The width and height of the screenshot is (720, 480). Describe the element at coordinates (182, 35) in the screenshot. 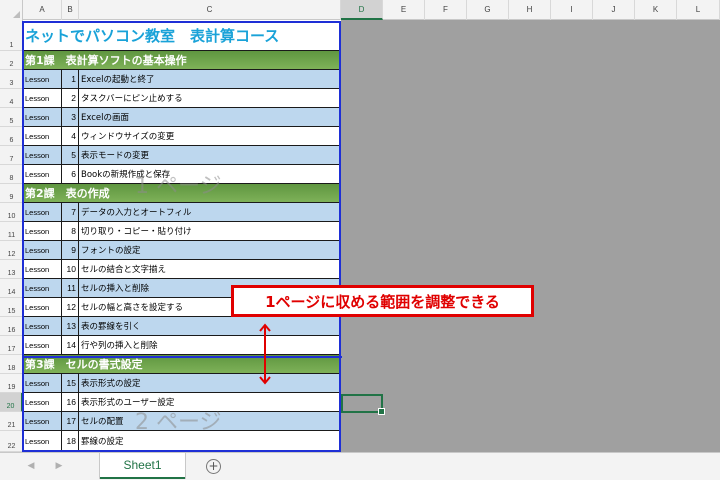

I see `sheet-title-row: ネットでパソコン教室 表計算コース` at that location.